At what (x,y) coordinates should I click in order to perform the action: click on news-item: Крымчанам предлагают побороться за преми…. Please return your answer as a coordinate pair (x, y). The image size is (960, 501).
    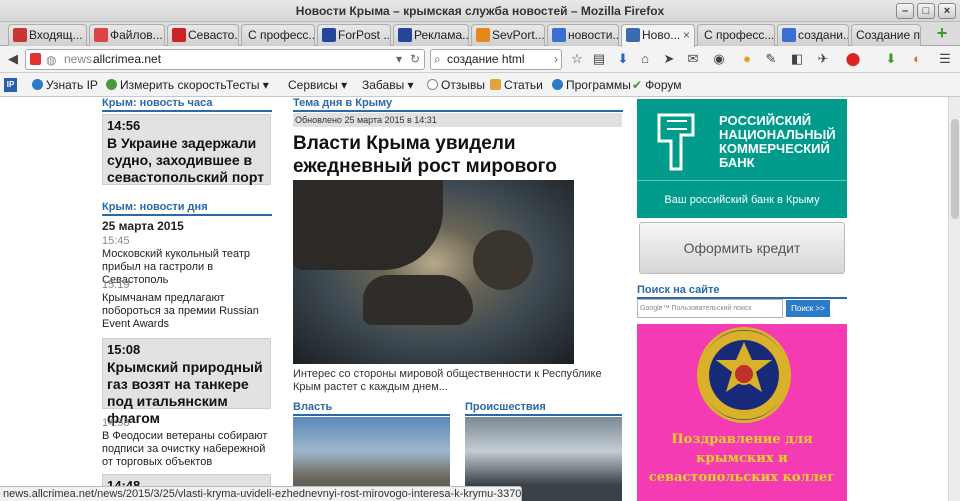
    Looking at the image, I should click on (187, 311).